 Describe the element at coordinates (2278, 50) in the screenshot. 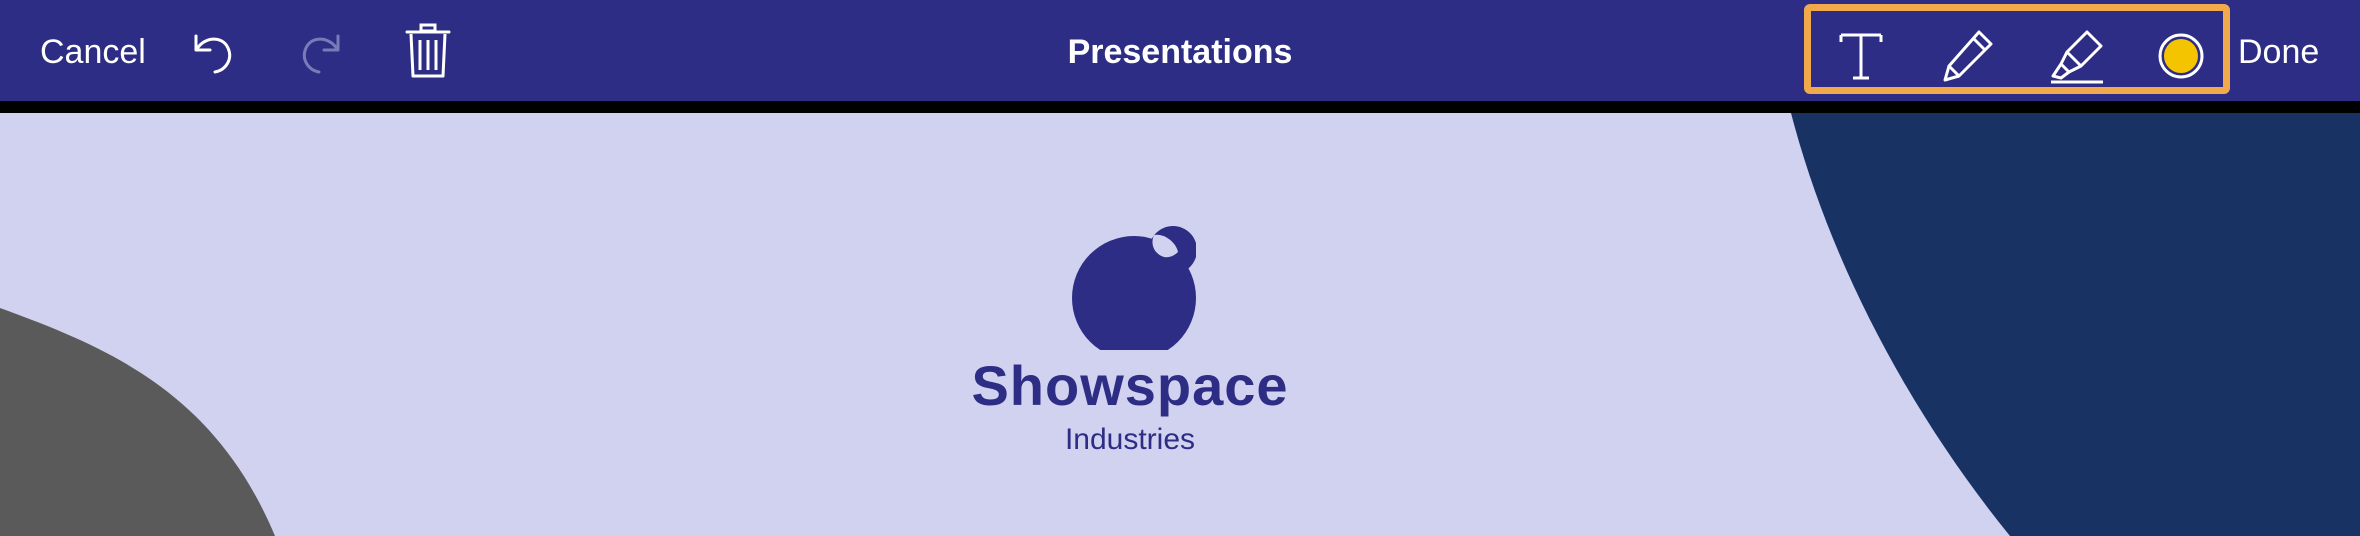

I see `done-button: Done` at that location.